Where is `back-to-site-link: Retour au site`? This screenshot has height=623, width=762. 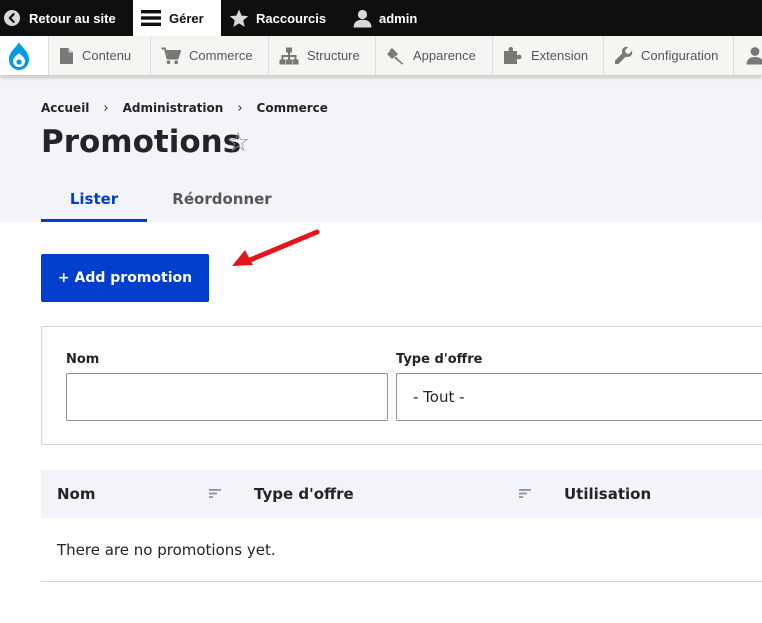 back-to-site-link: Retour au site is located at coordinates (60, 18).